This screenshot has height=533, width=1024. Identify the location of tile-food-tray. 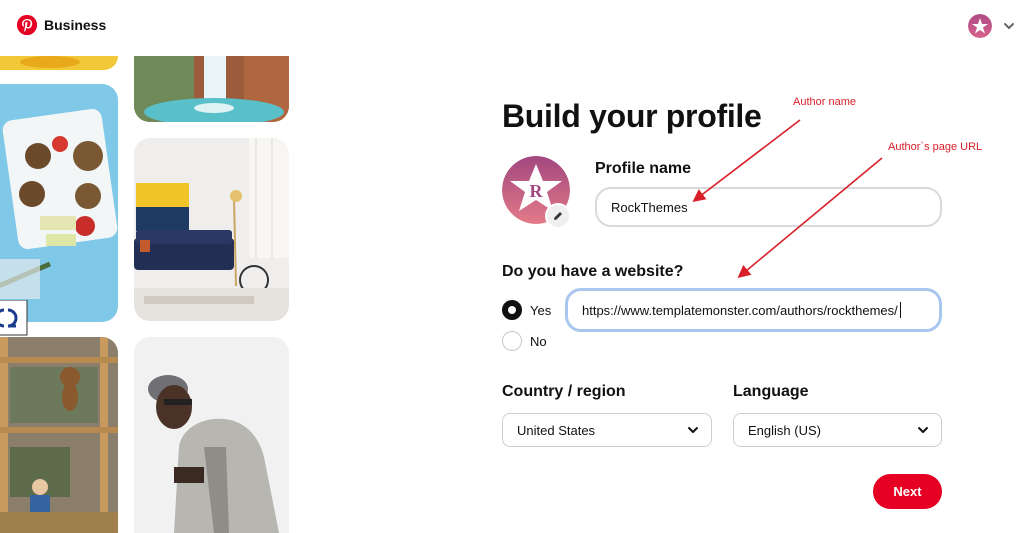
(59, 203).